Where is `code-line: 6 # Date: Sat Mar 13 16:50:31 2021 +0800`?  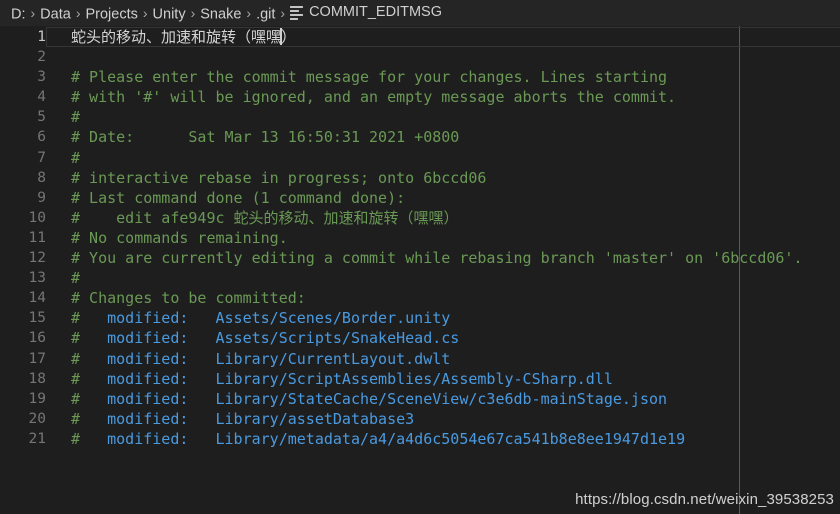 code-line: 6 # Date: Sat Mar 13 16:50:31 2021 +0800 is located at coordinates (420, 137).